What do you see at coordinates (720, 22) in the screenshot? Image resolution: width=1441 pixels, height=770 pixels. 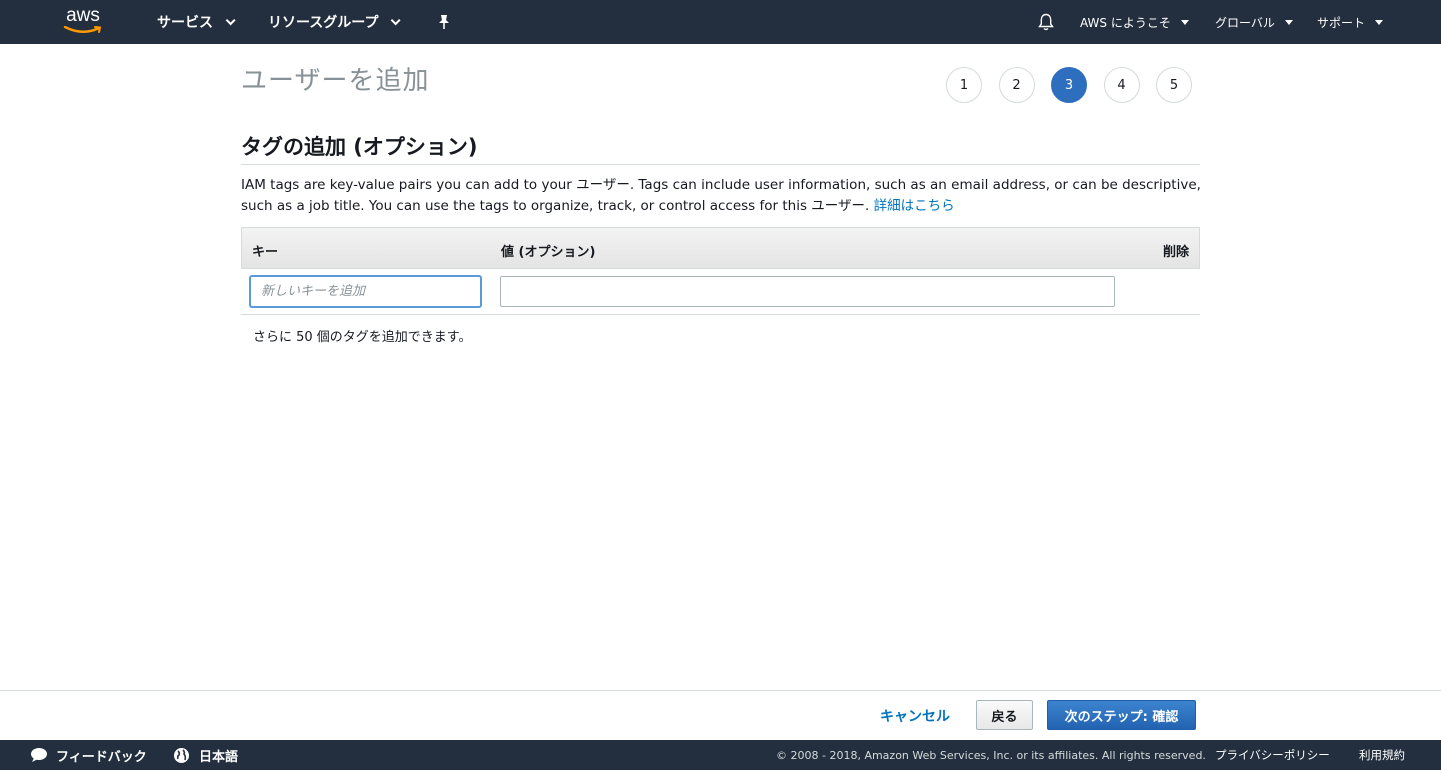 I see `top-nav-bar: aws サービス リソースグループ AWS にようこそ グローバル サポート` at bounding box center [720, 22].